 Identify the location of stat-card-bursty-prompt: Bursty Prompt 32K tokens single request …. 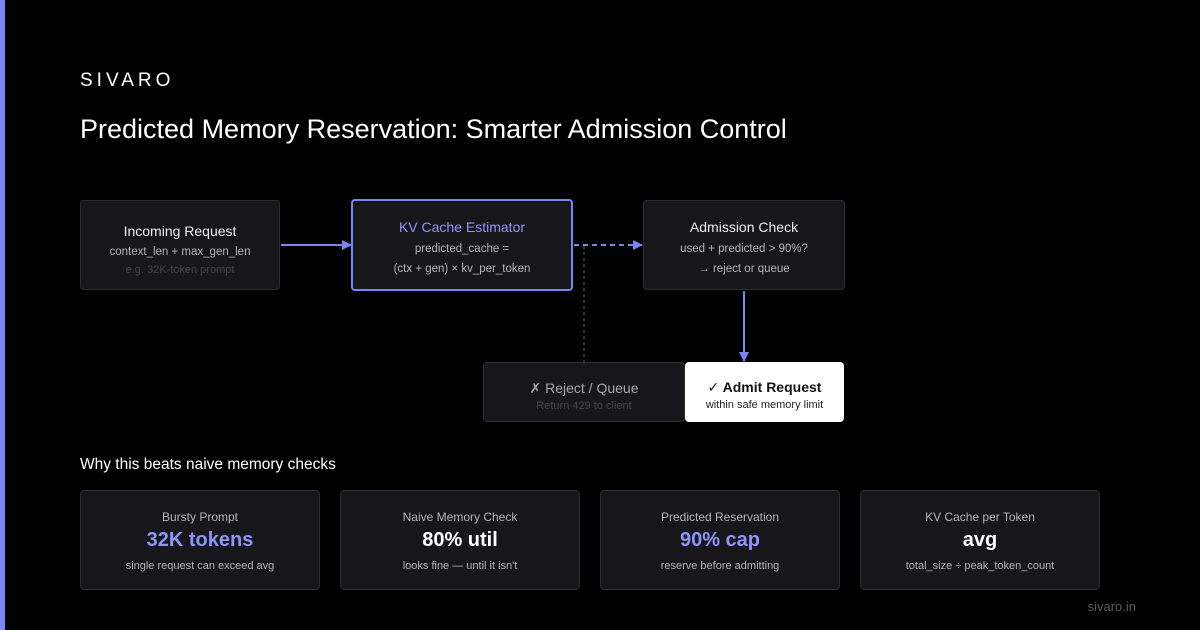
(200, 540).